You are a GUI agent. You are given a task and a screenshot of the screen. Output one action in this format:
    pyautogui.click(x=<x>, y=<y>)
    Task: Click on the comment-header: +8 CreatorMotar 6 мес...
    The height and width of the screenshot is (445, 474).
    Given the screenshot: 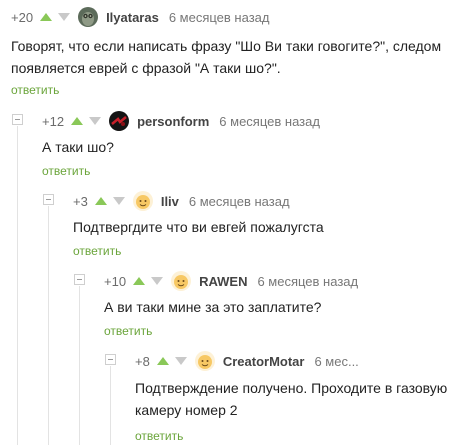 What is the action you would take?
    pyautogui.click(x=247, y=361)
    